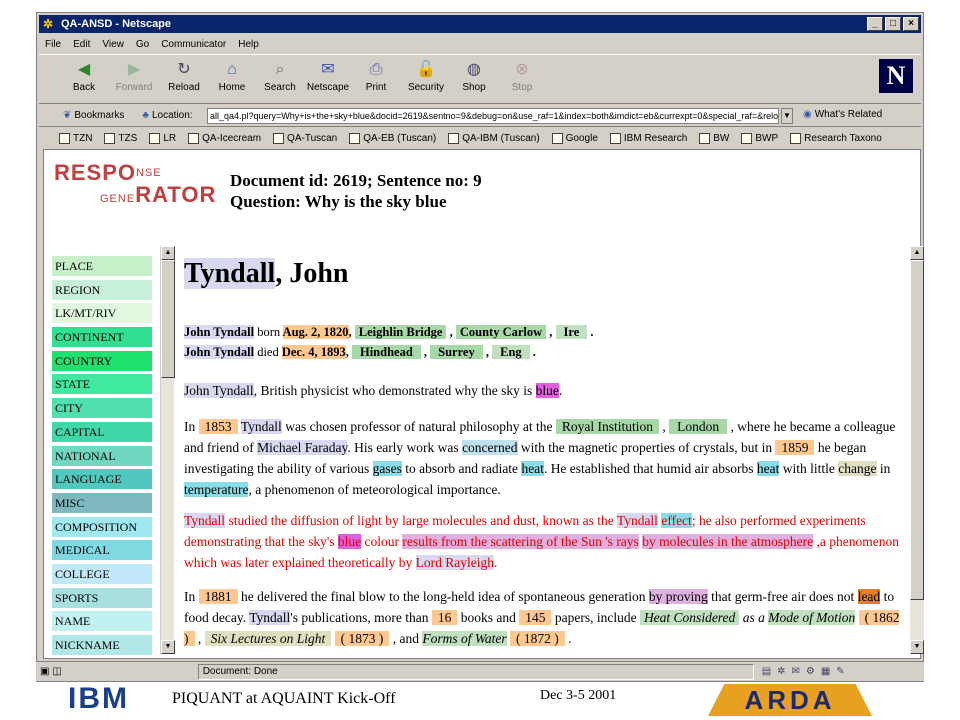 This screenshot has height=720, width=960. Describe the element at coordinates (48, 24) in the screenshot. I see `netscape-logo-icon: ✲` at that location.